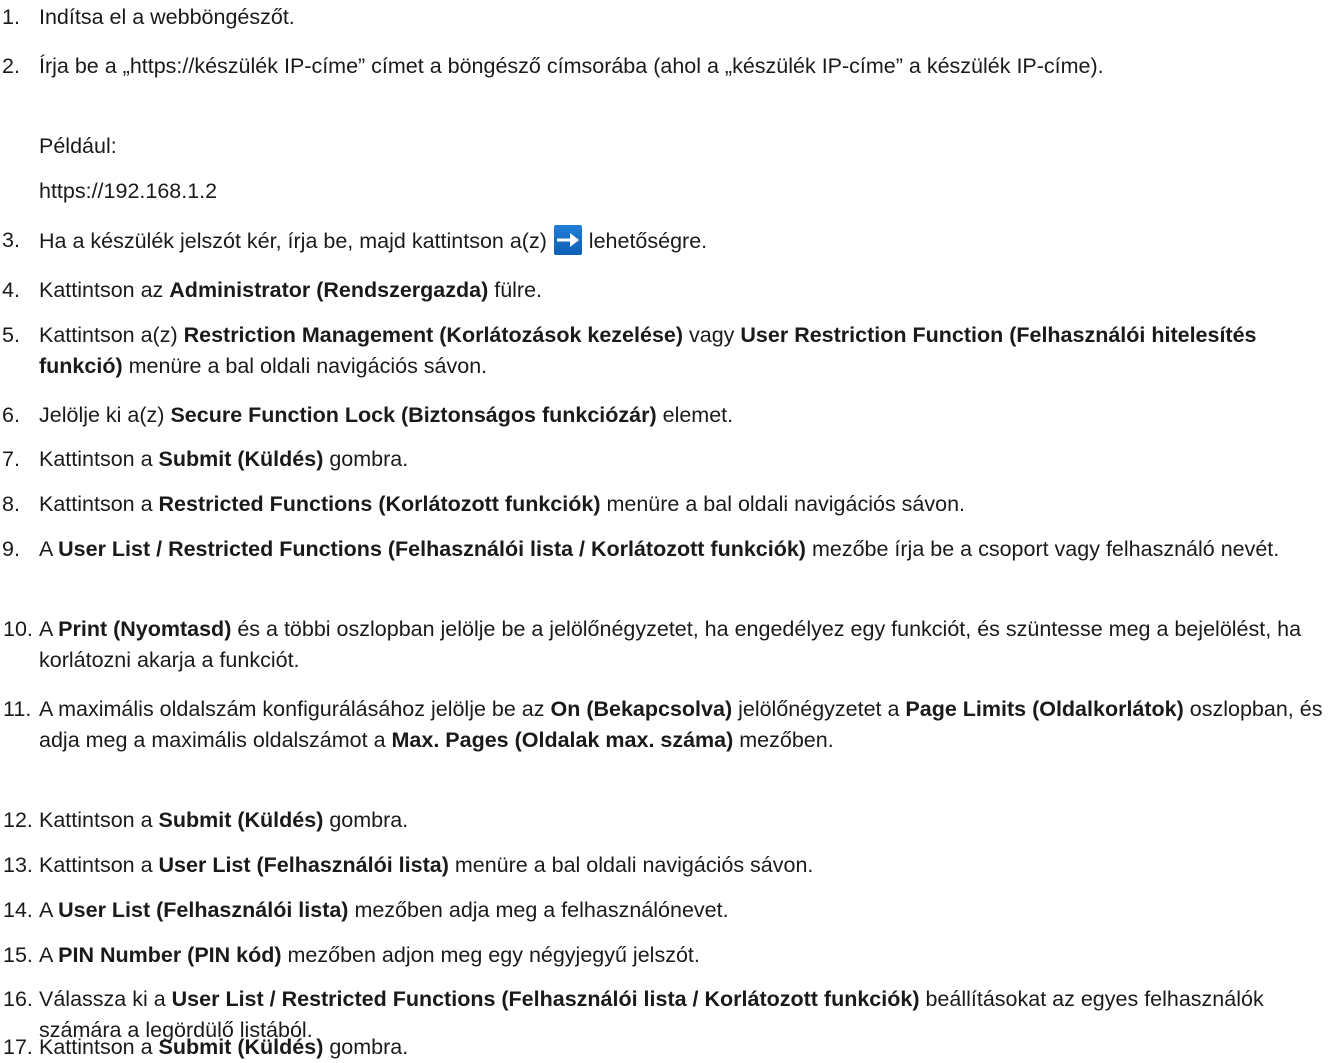 The height and width of the screenshot is (1063, 1341). I want to click on step-number: 8., so click(11, 504).